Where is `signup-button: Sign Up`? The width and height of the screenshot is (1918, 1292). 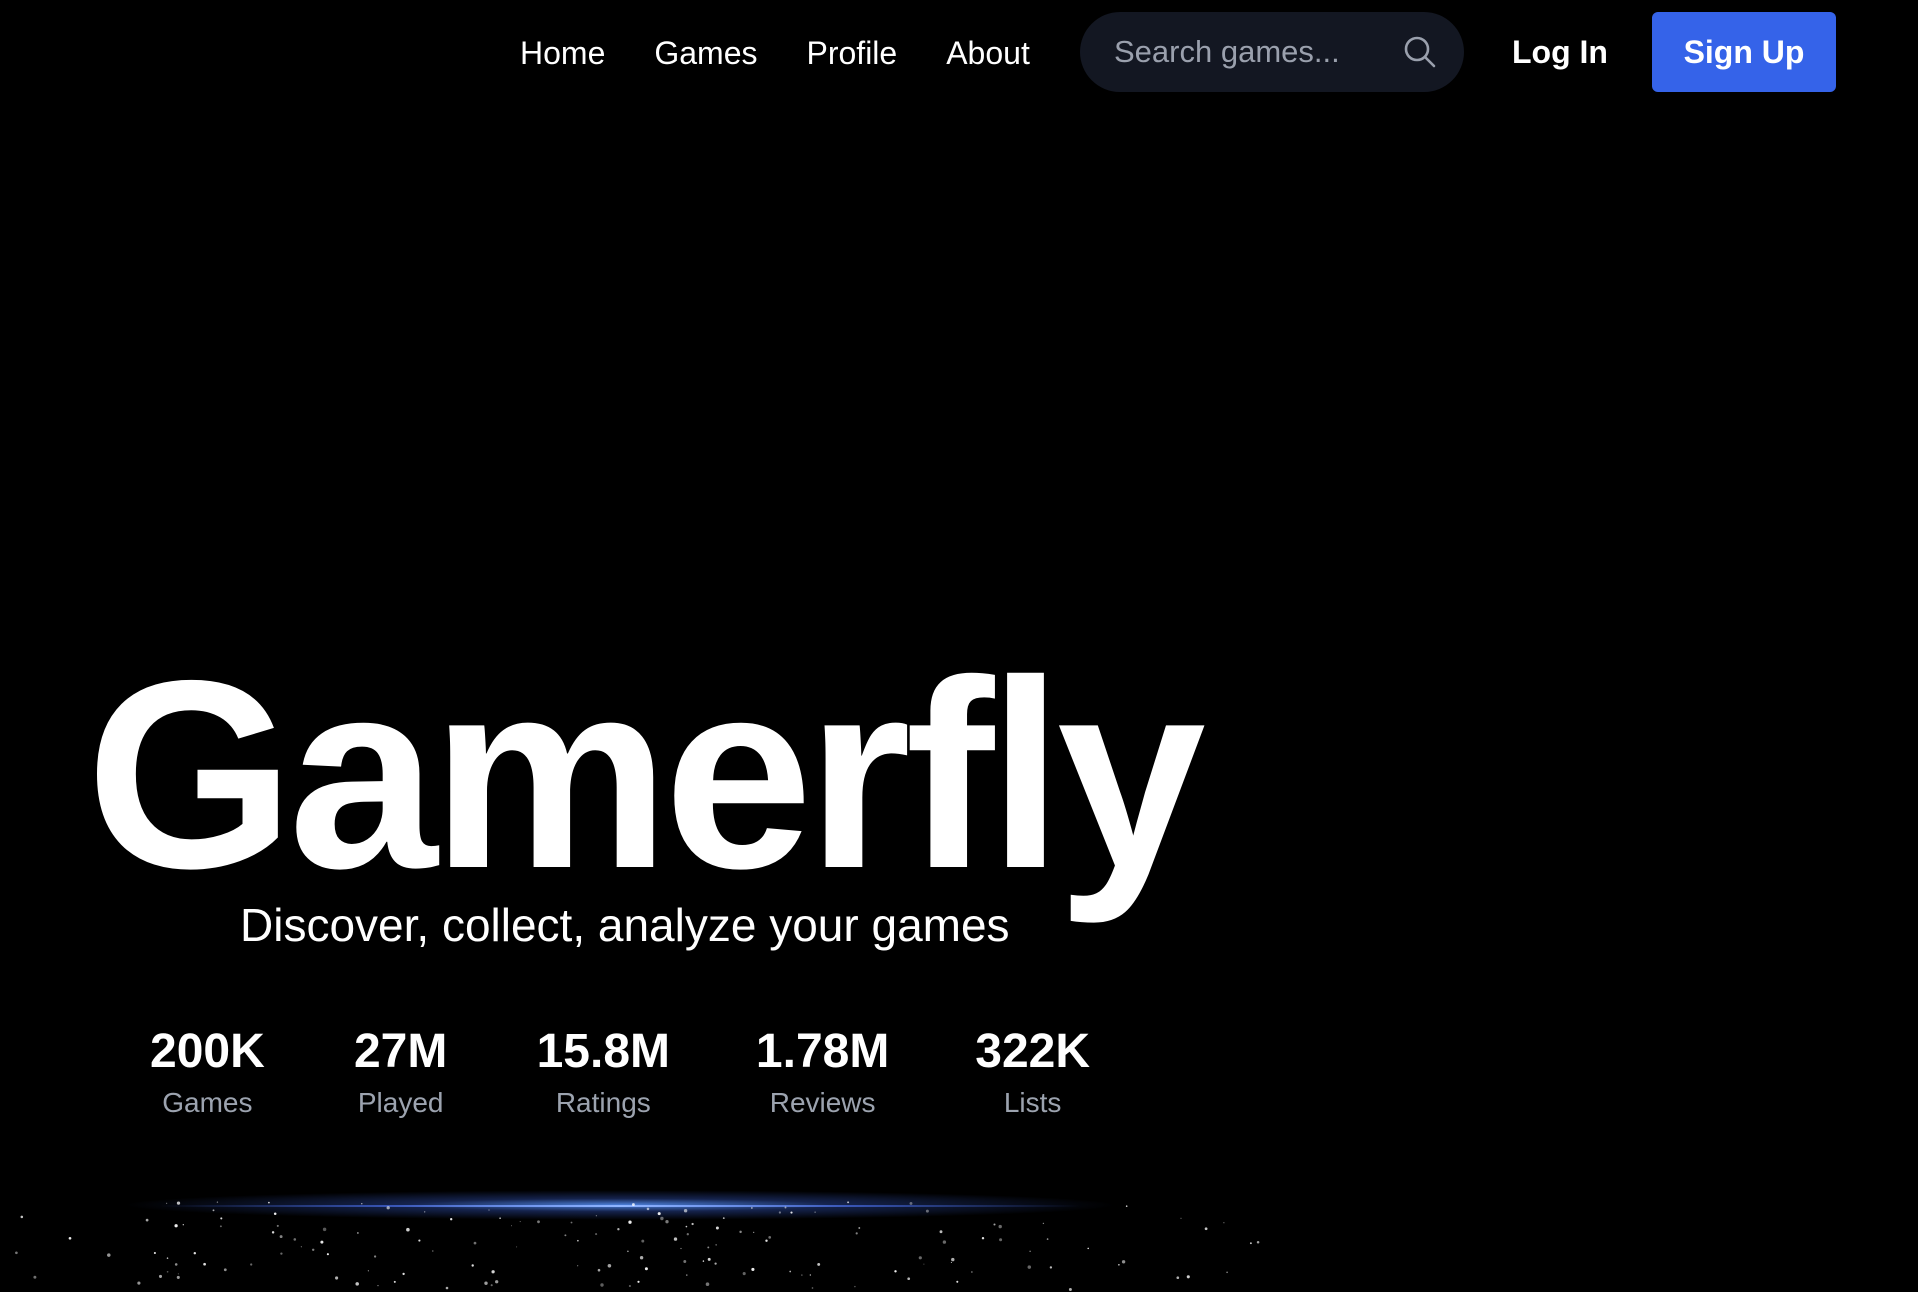
signup-button: Sign Up is located at coordinates (1744, 52).